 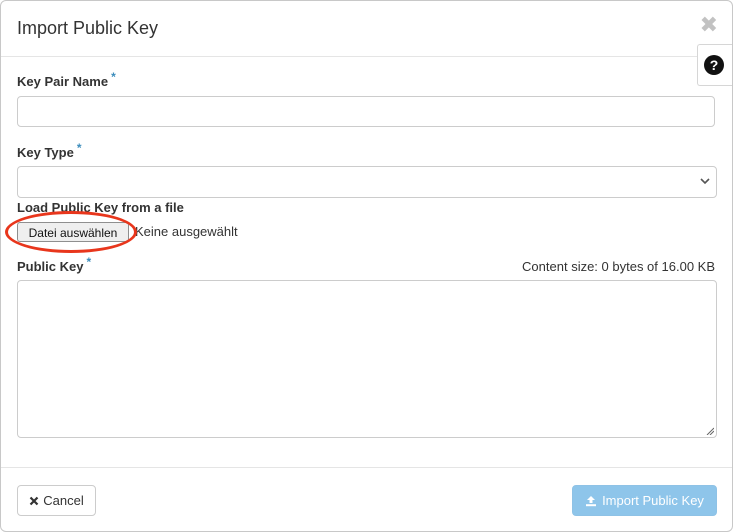 What do you see at coordinates (100, 207) in the screenshot?
I see `load-file-label: Load Public Key from a file` at bounding box center [100, 207].